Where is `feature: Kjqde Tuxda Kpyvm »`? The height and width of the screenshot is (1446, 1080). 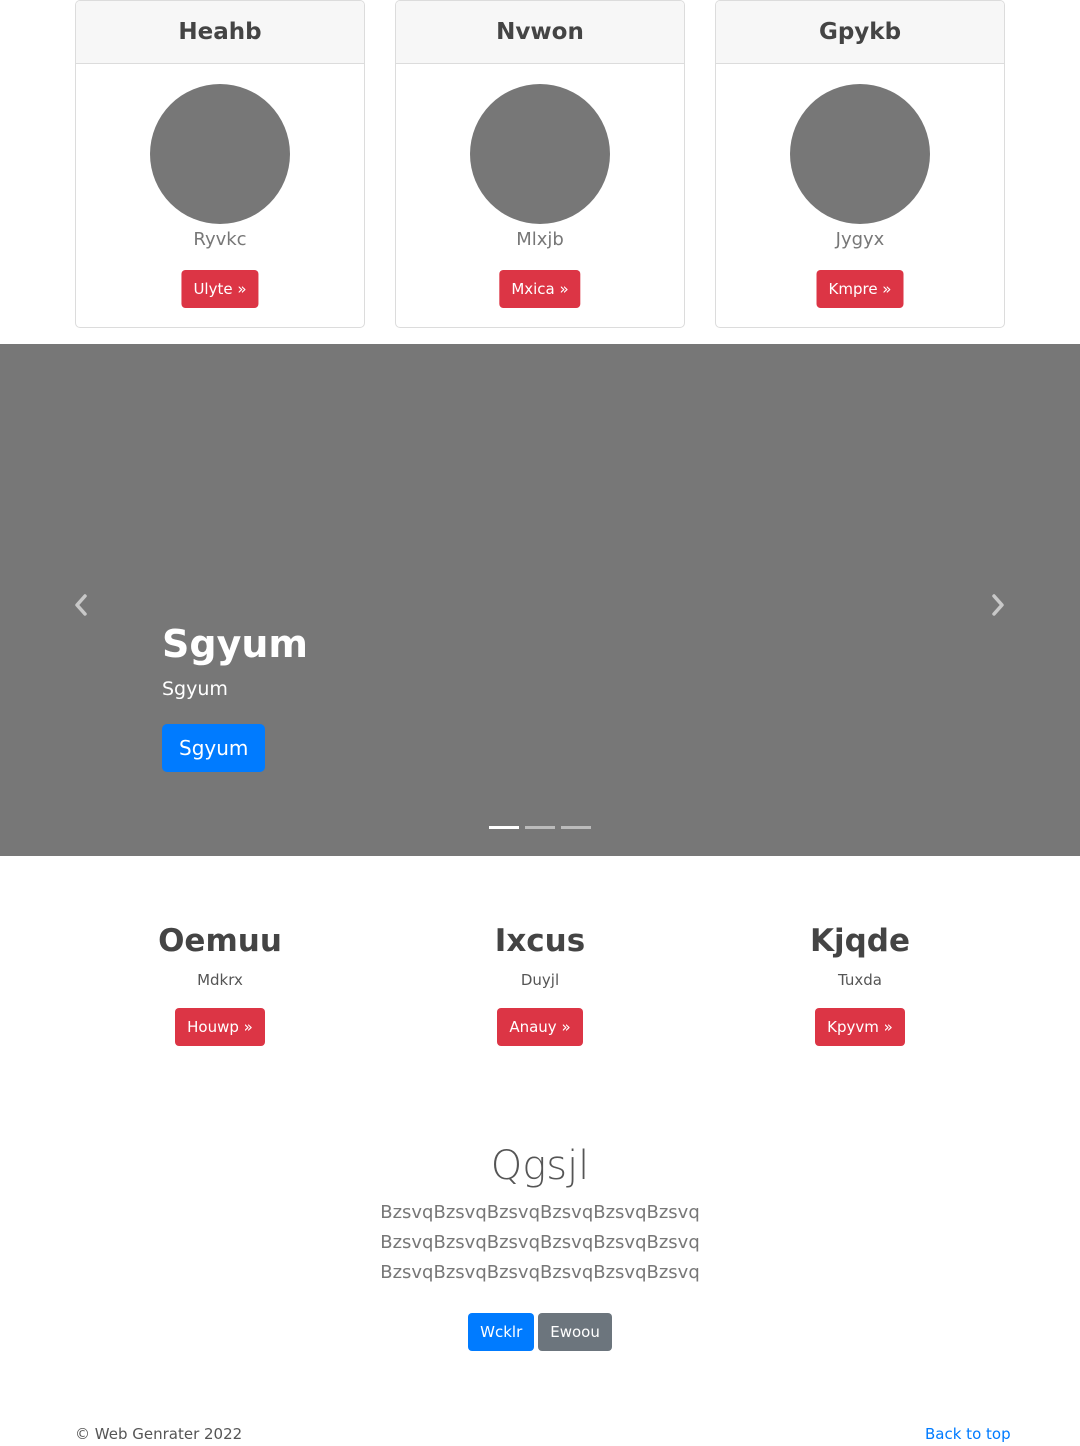
feature: Kjqde Tuxda Kpyvm » is located at coordinates (860, 983).